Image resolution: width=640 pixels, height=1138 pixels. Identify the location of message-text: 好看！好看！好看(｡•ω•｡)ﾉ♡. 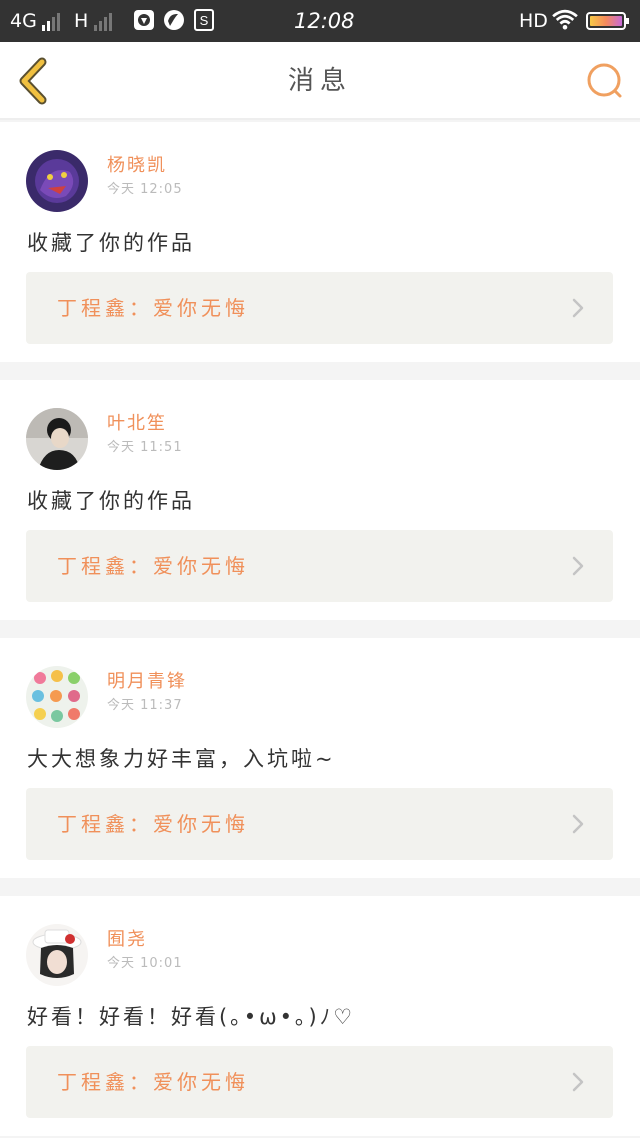
(191, 1017).